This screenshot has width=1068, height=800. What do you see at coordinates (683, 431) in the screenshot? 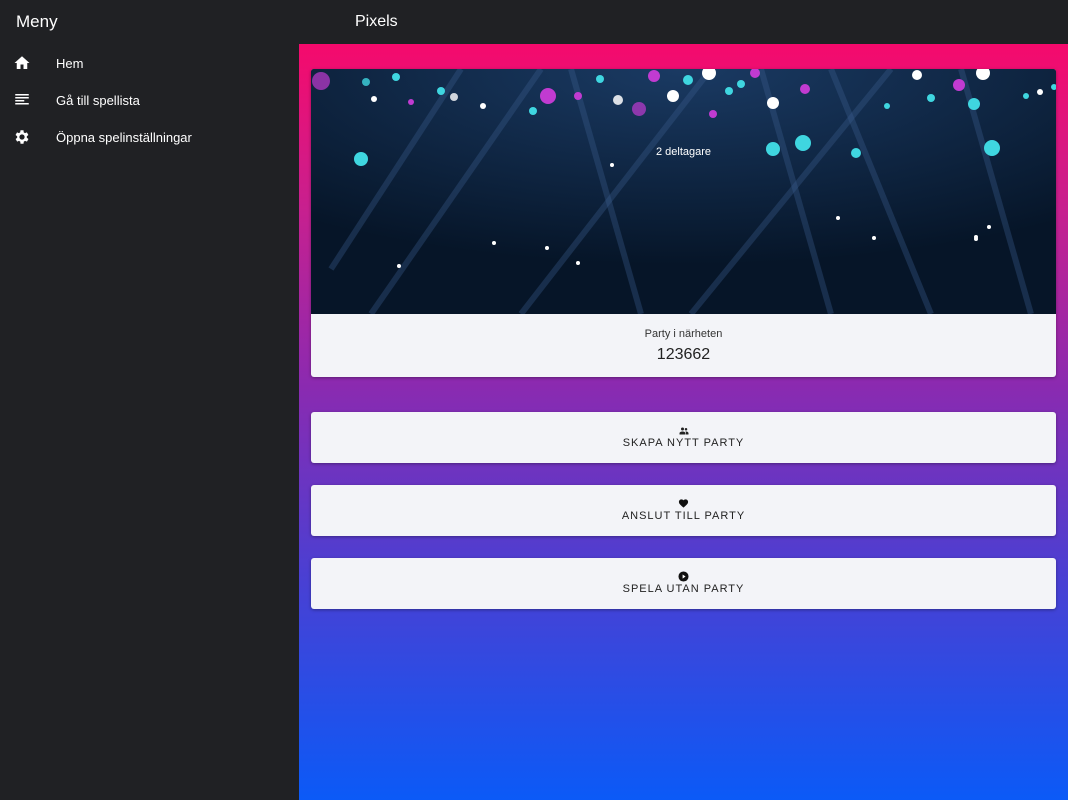
I see `group-icon` at bounding box center [683, 431].